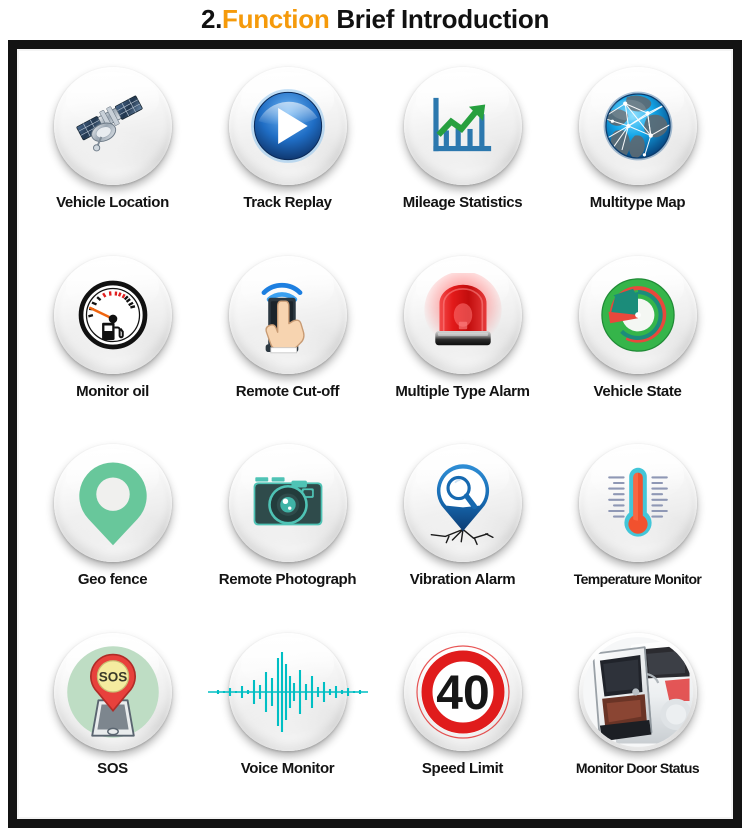  I want to click on thermometer-icon, so click(637, 502).